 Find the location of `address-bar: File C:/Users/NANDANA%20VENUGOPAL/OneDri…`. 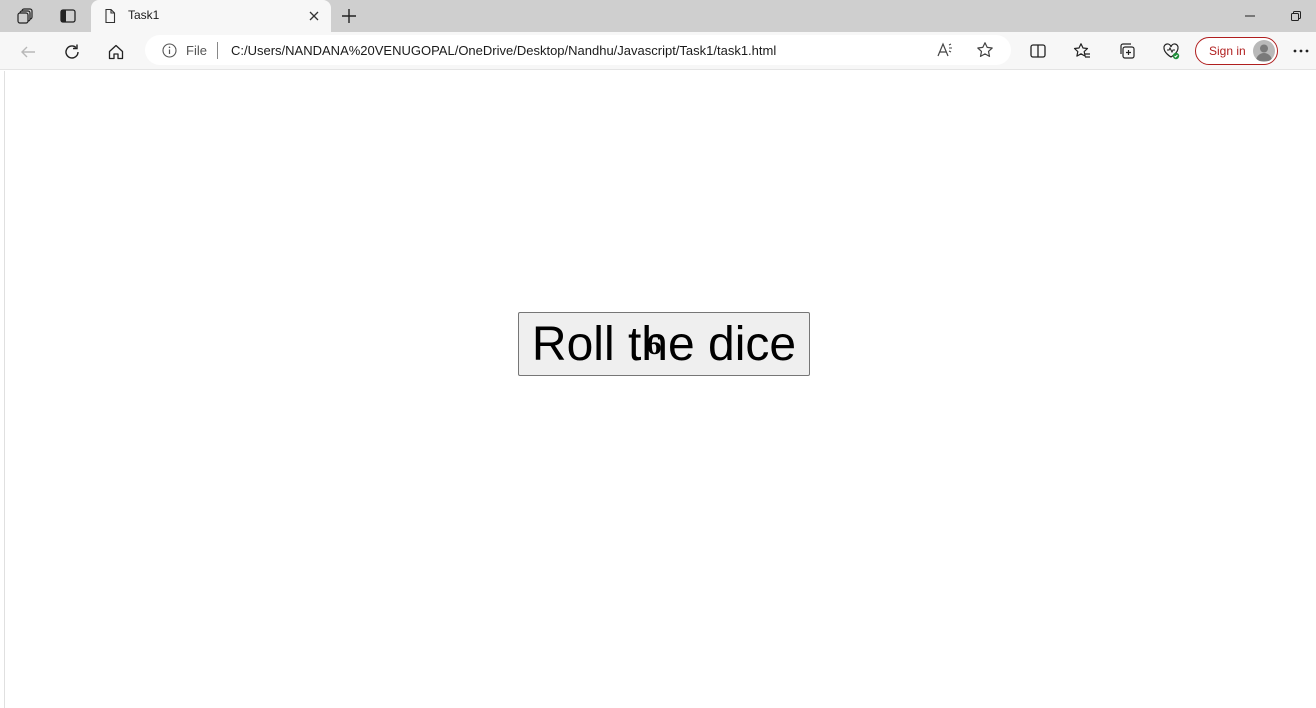

address-bar: File C:/Users/NANDANA%20VENUGOPAL/OneDri… is located at coordinates (578, 50).